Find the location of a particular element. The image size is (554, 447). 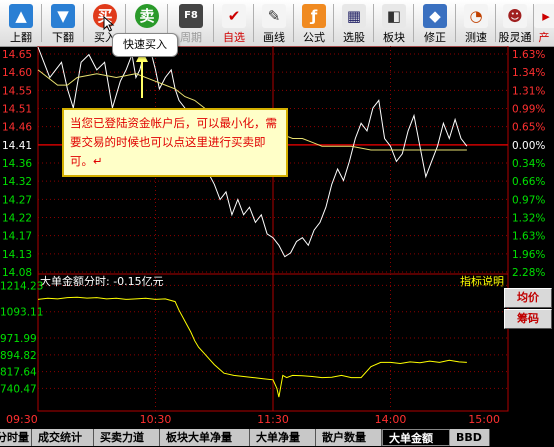

help-note: 当您已登陆资金帐户后，可以最小化，需要交易的时候也可以点这里进行买卖即可。↵ is located at coordinates (175, 142).